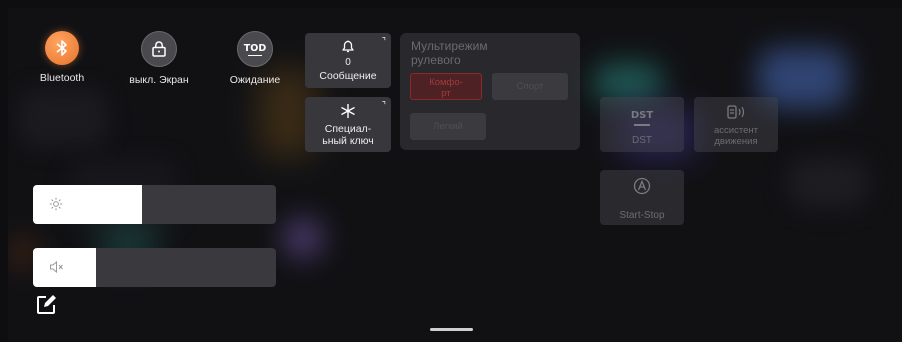  What do you see at coordinates (446, 86) in the screenshot?
I see `steering-mode-option-comfort: Комфо- рт` at bounding box center [446, 86].